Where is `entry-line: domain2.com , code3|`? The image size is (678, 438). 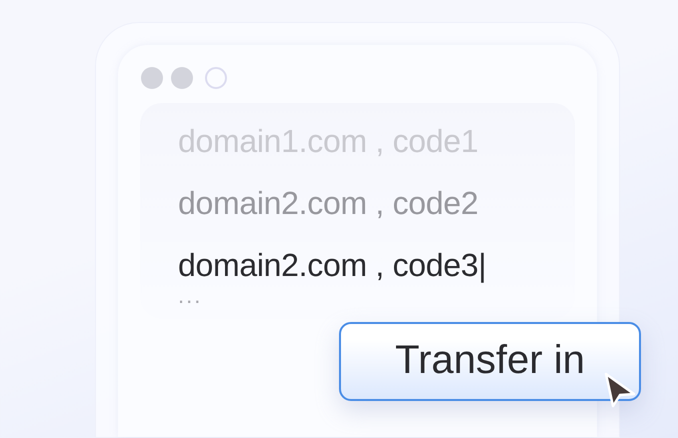
entry-line: domain2.com , code3| is located at coordinates (333, 265).